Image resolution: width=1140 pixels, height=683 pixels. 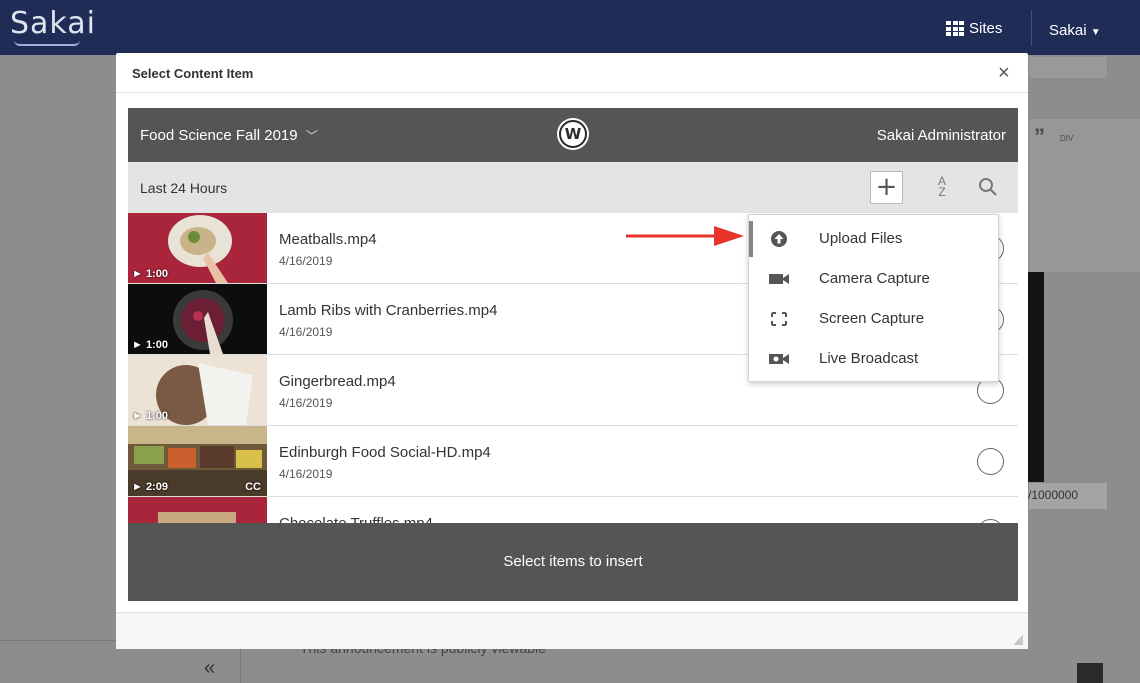 What do you see at coordinates (197, 248) in the screenshot?
I see `thumbnail-meatballs: ► 1:00` at bounding box center [197, 248].